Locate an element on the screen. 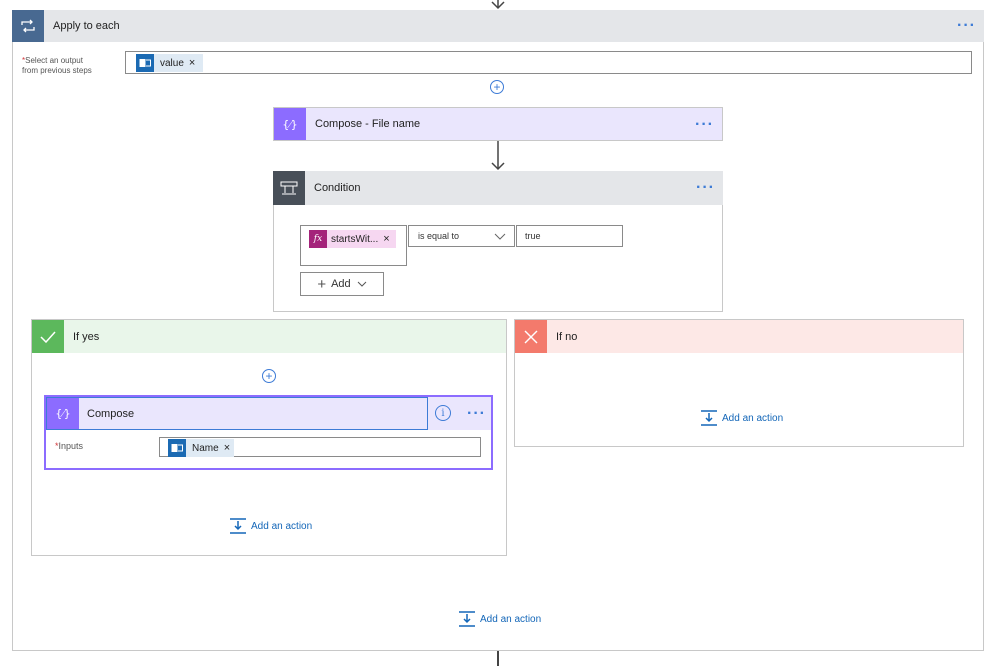 Image resolution: width=999 pixels, height=666 pixels. select-output-label: *Select an output from previous steps is located at coordinates (57, 66).